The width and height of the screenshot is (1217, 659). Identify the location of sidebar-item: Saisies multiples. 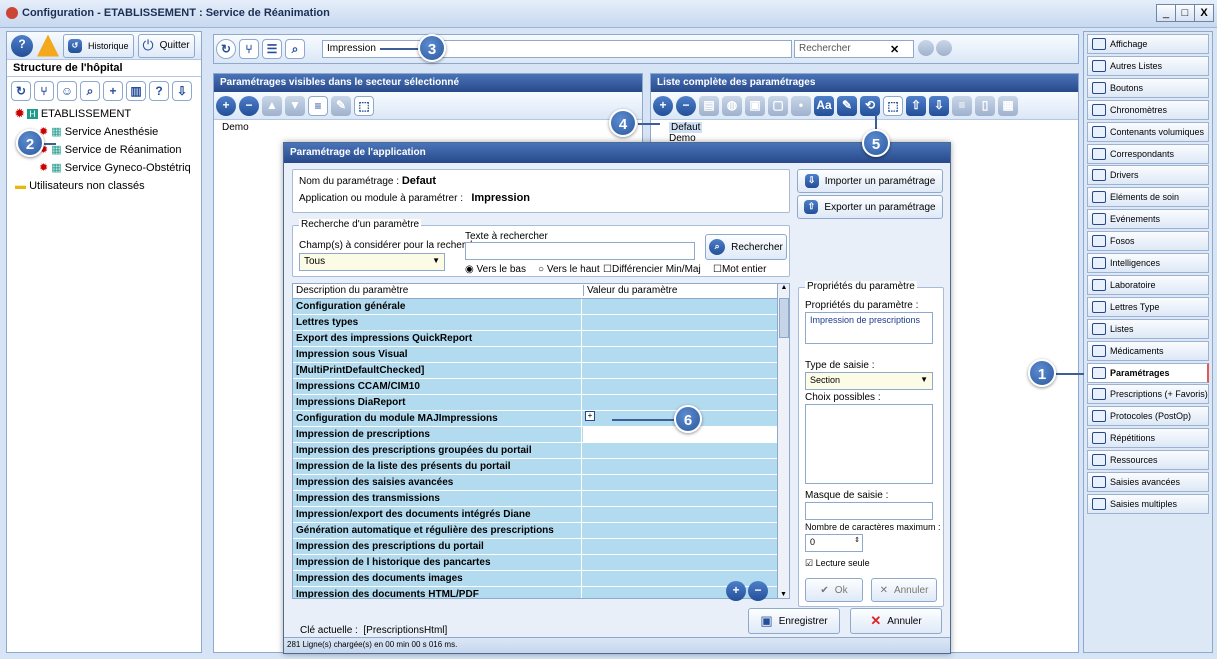
(1148, 503).